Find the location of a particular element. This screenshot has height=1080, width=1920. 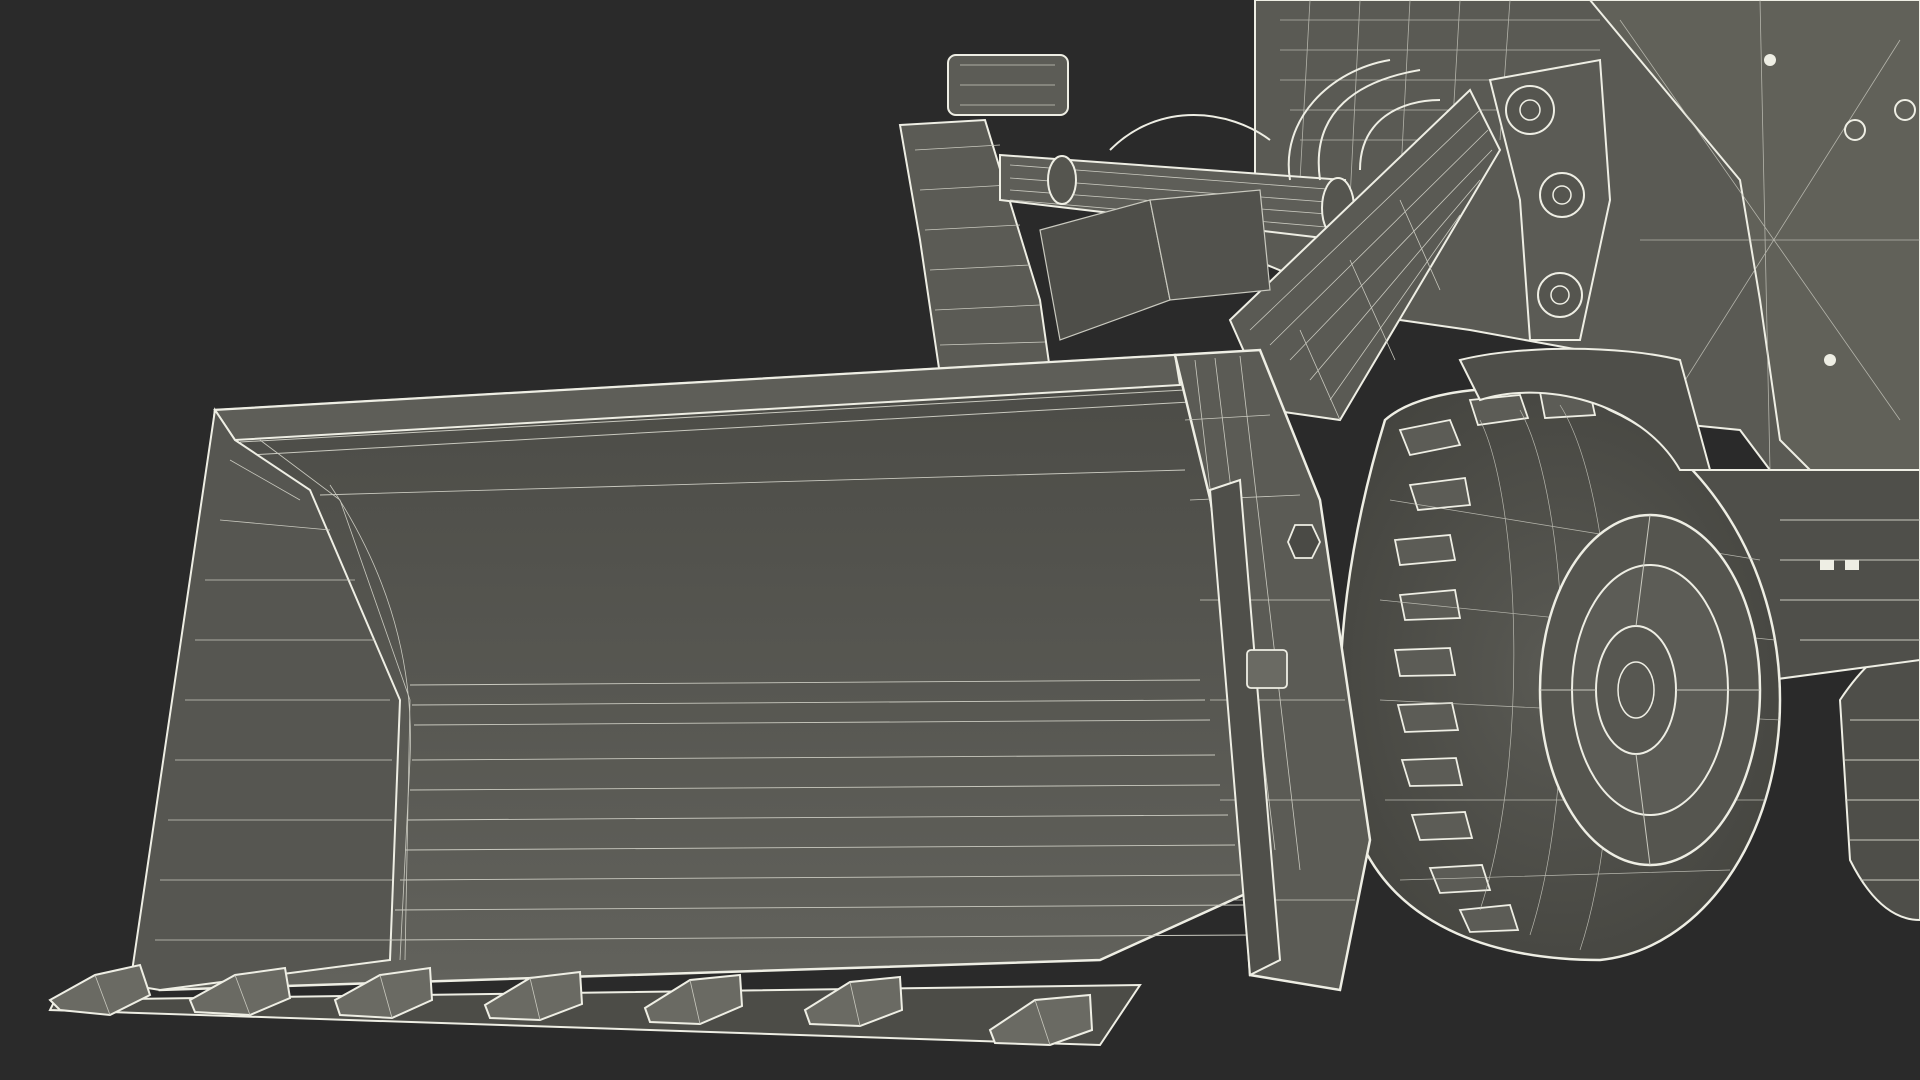

wheel-rim is located at coordinates (1650, 690).